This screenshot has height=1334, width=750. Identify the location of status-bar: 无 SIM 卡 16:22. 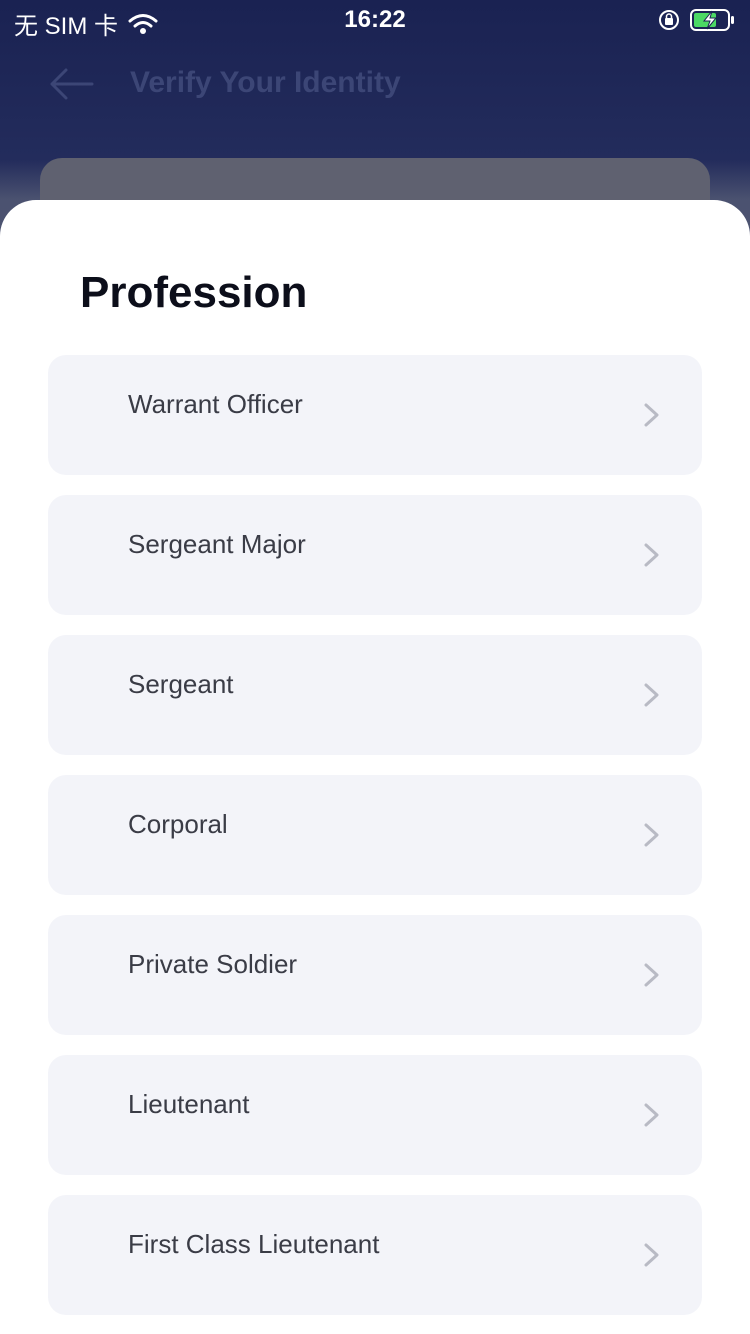
(375, 20).